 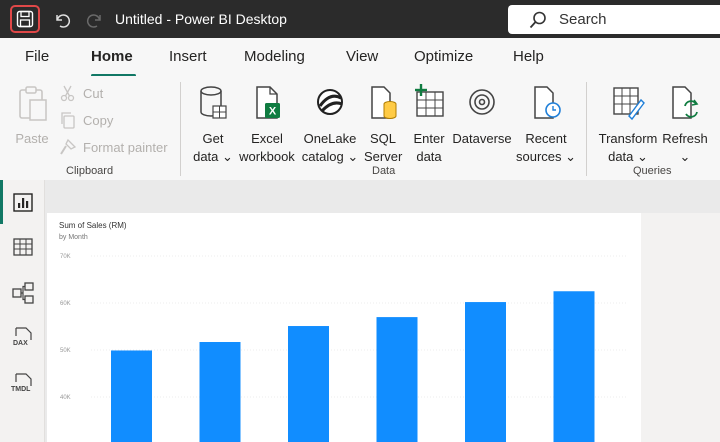 What do you see at coordinates (23, 247) in the screenshot?
I see `table-view-icon` at bounding box center [23, 247].